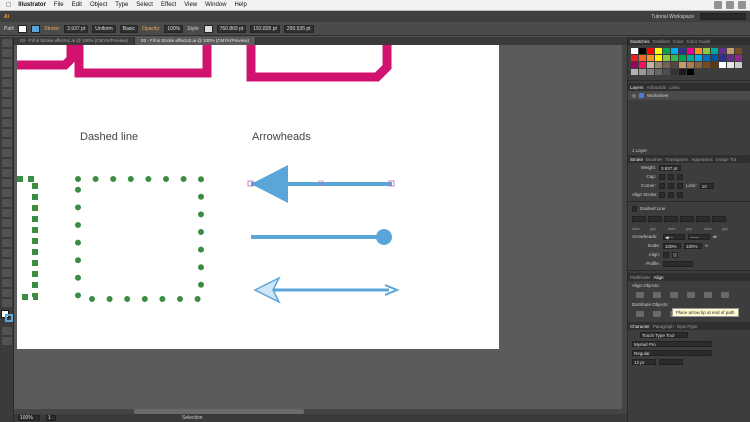 This screenshot has width=750, height=422. What do you see at coordinates (7, 293) in the screenshot?
I see `hand-tool-icon` at bounding box center [7, 293].